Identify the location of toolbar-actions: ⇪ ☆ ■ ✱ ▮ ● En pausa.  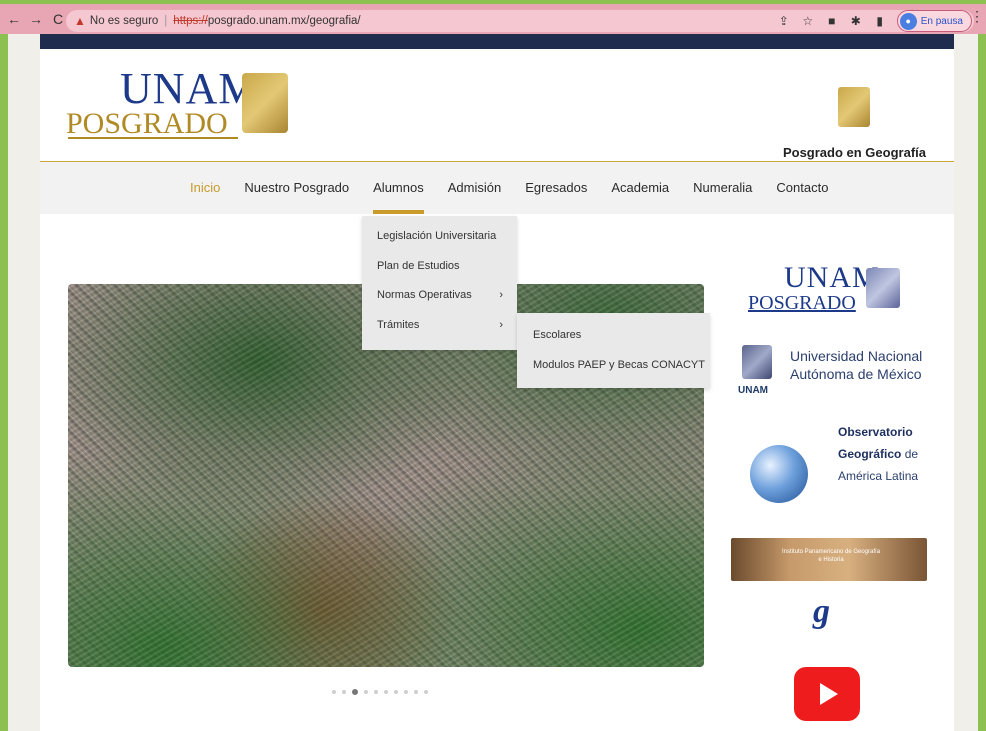
(874, 21).